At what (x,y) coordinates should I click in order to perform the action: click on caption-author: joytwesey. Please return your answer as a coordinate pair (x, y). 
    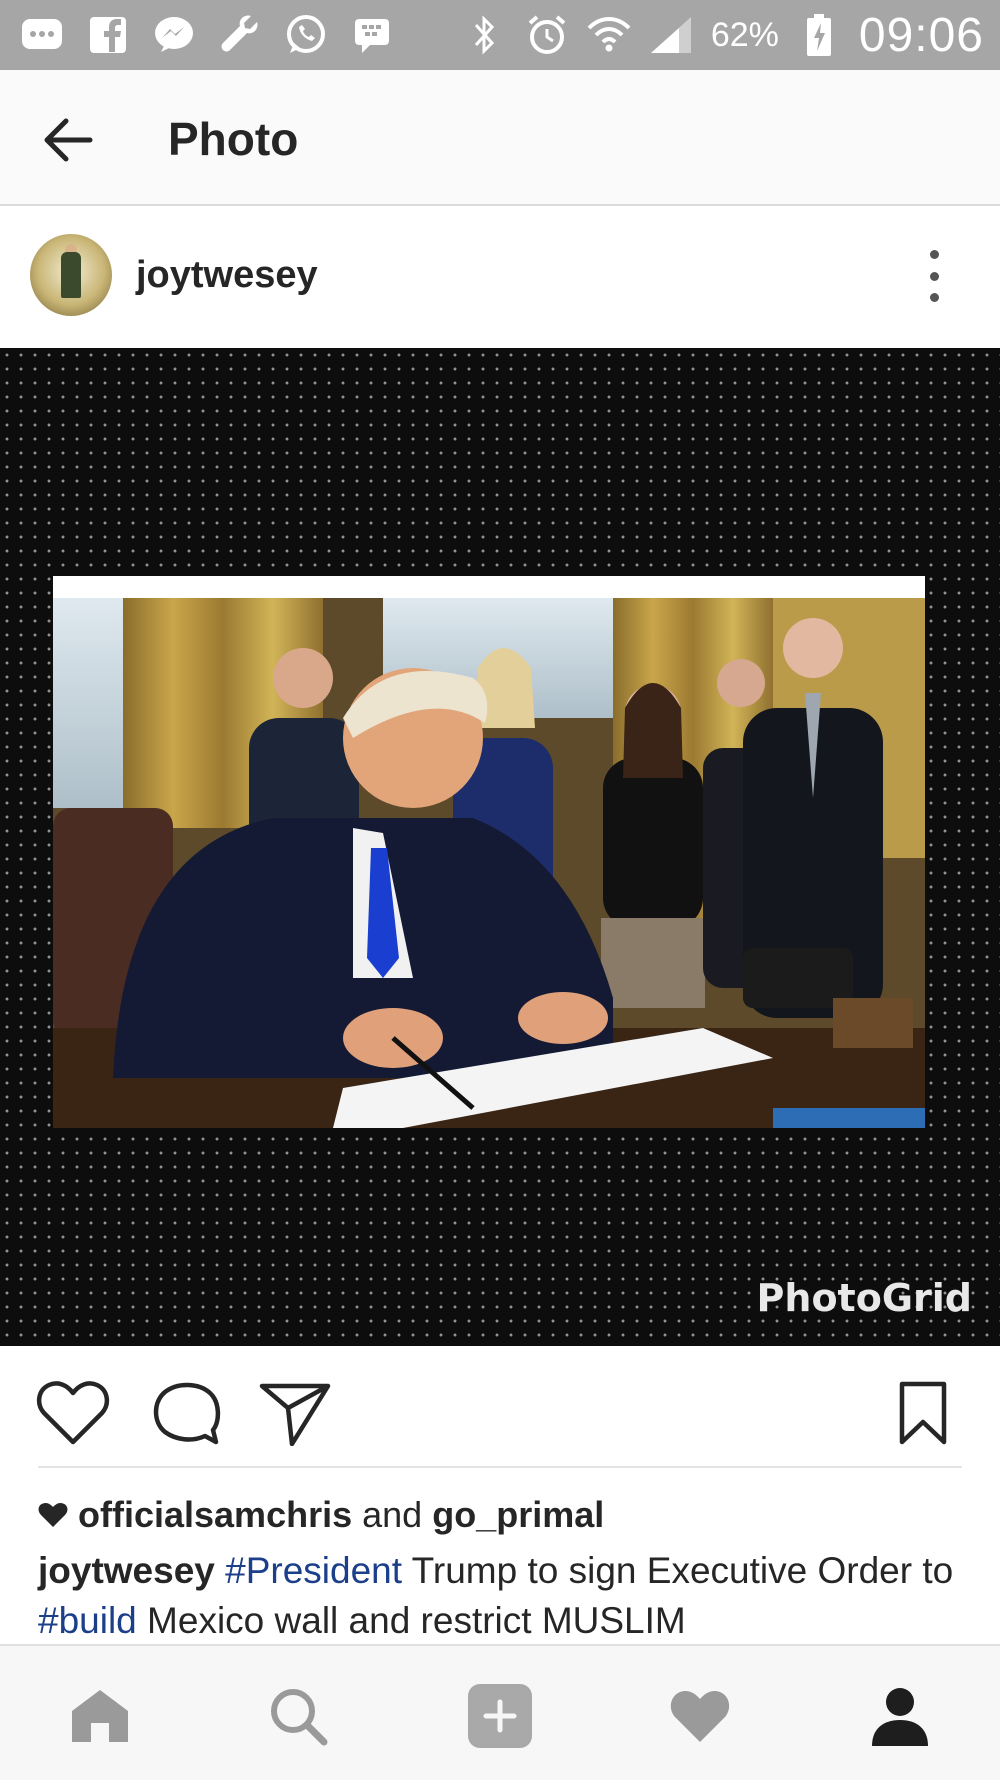
    Looking at the image, I should click on (126, 1570).